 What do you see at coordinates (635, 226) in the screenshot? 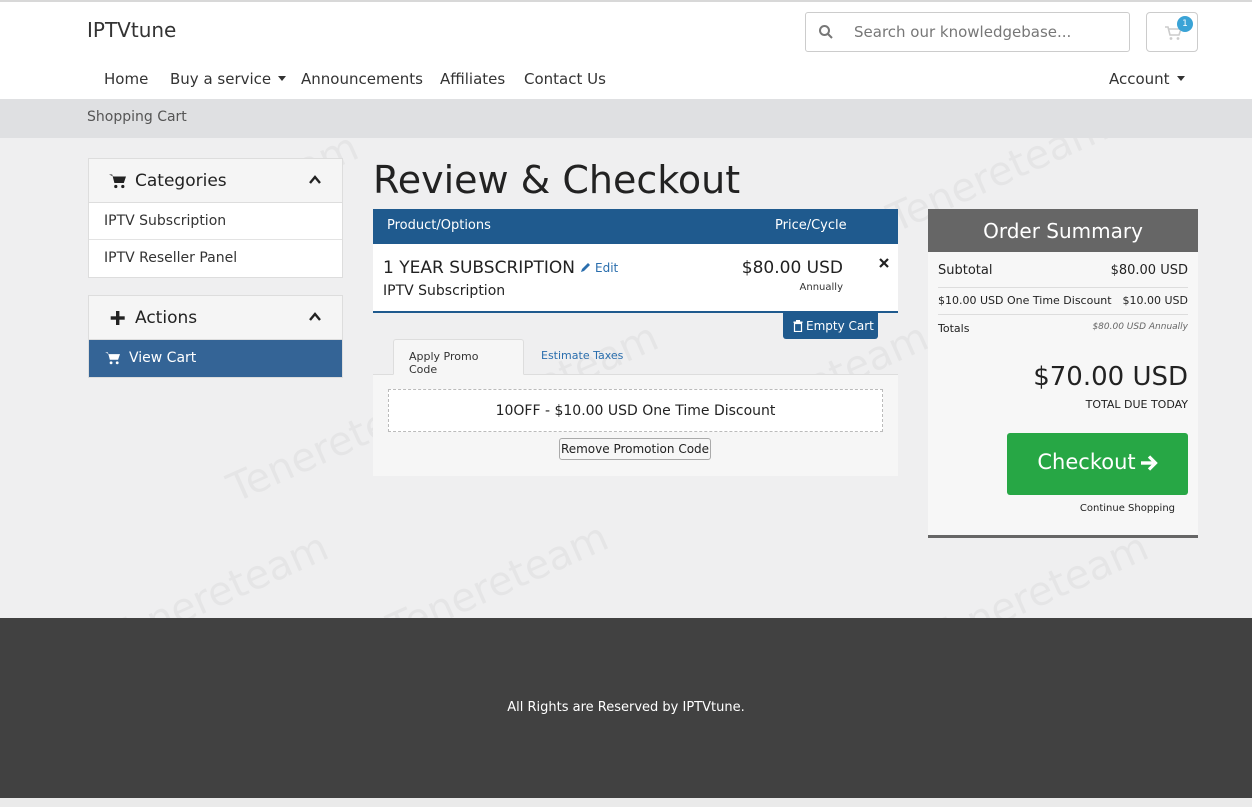
I see `cart-table-header: Product/Options Price/Cycle` at bounding box center [635, 226].